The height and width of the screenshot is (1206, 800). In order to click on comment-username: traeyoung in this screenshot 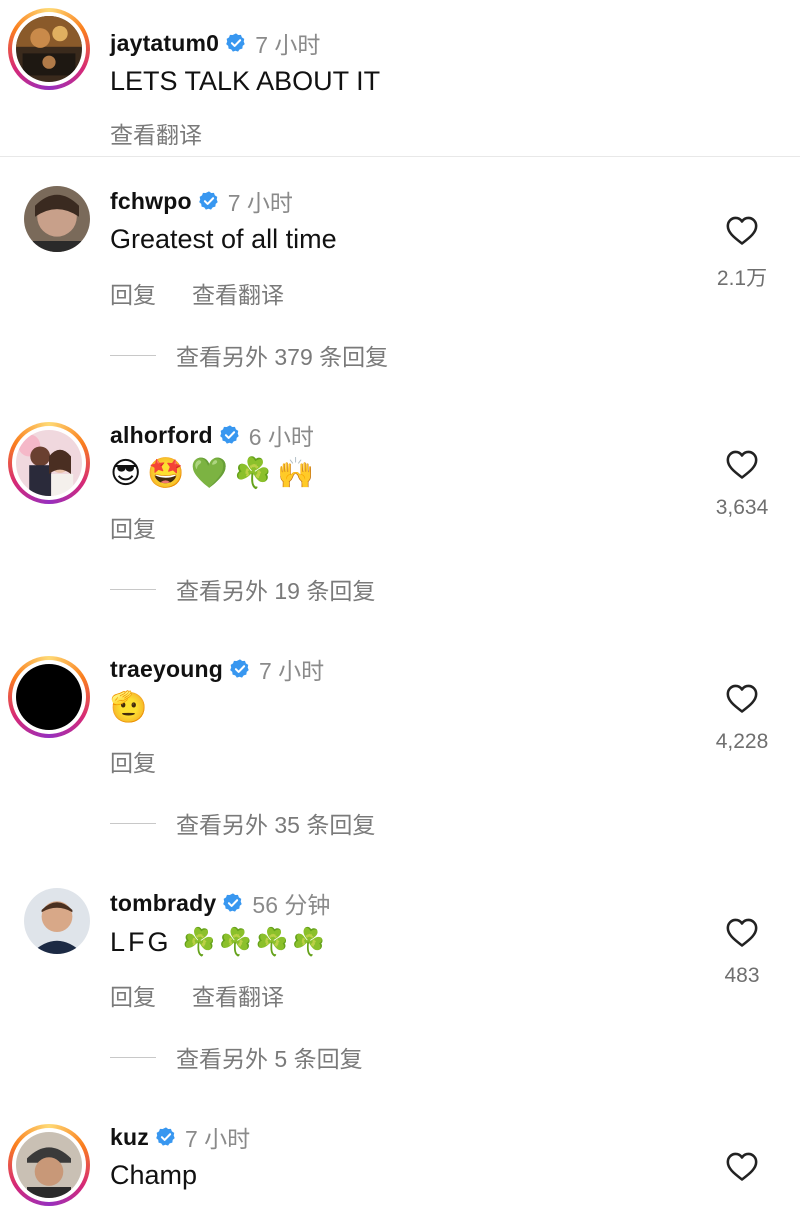, I will do `click(166, 669)`.